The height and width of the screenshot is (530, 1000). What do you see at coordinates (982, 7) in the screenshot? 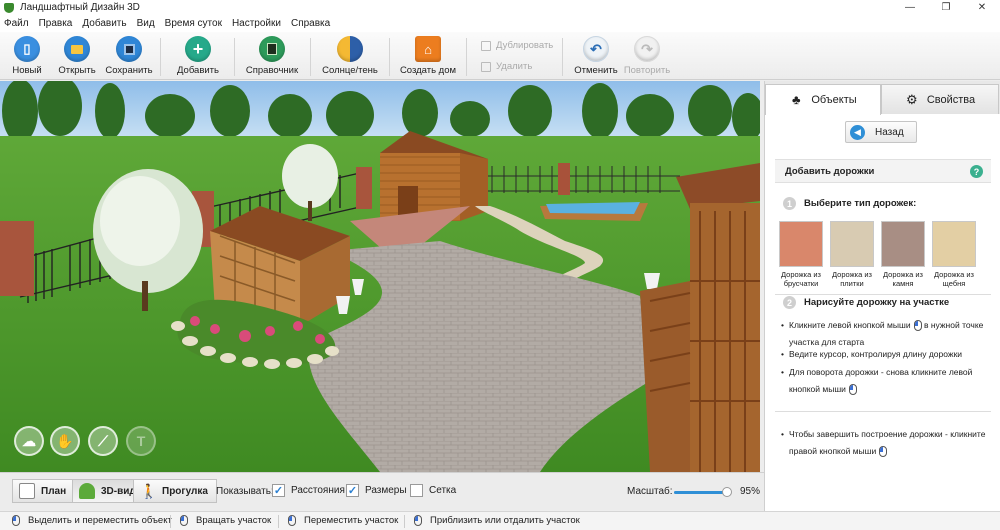
I see `close-button: ✕` at bounding box center [982, 7].